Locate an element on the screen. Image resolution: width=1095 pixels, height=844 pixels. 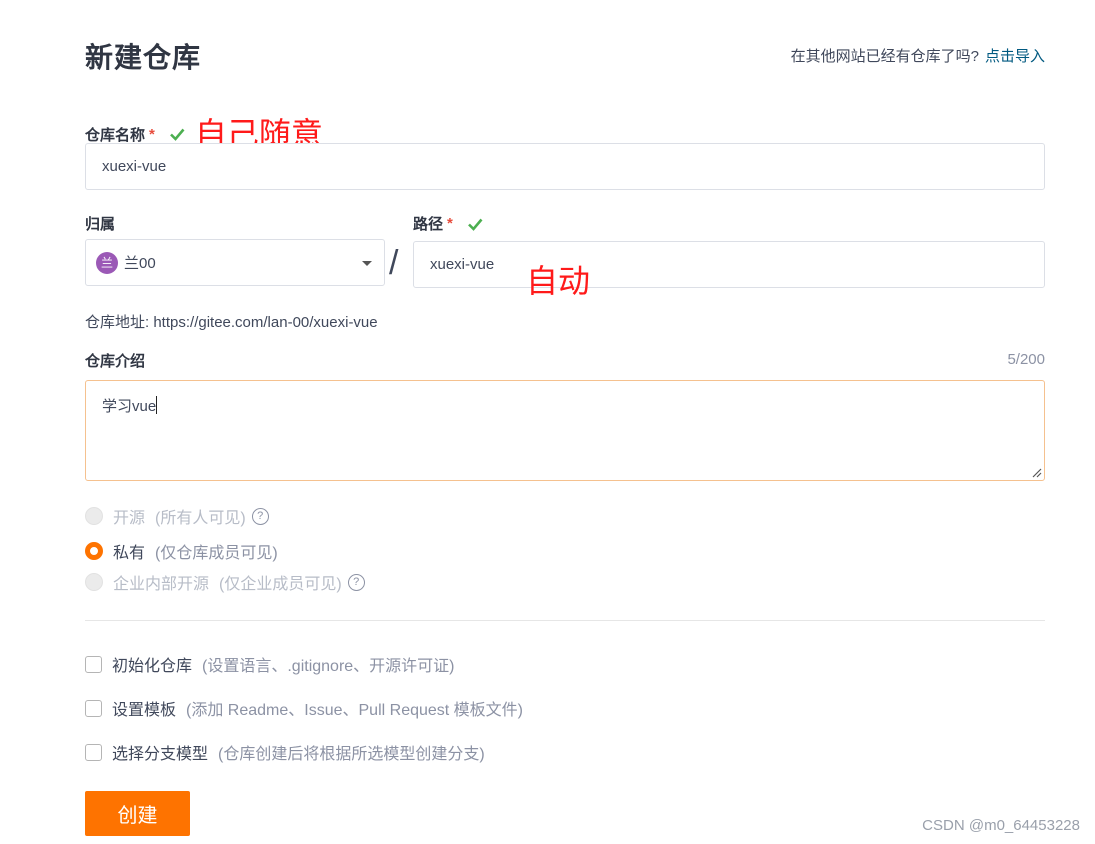
description-counter: 5/200 is located at coordinates (1026, 359).